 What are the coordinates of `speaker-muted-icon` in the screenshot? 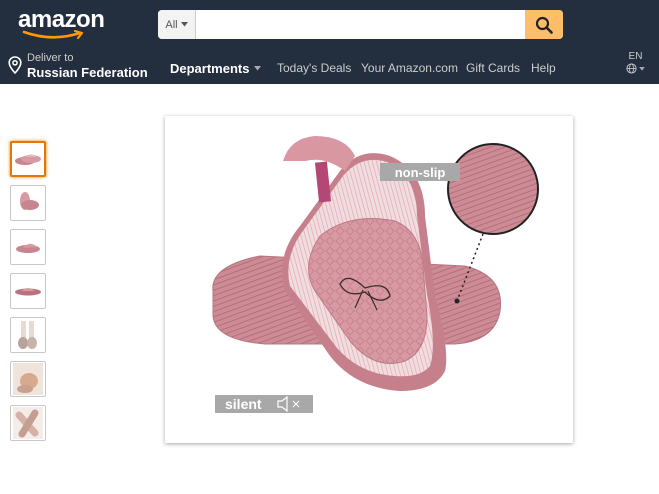 It's located at (288, 404).